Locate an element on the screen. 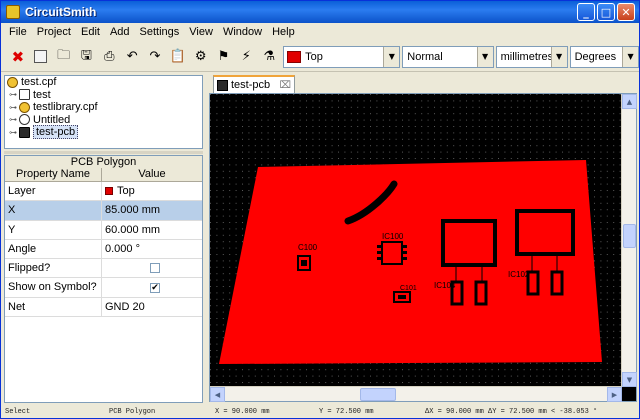 Image resolution: width=640 pixels, height=419 pixels. scroll-left-icon: ◀ is located at coordinates (217, 394).